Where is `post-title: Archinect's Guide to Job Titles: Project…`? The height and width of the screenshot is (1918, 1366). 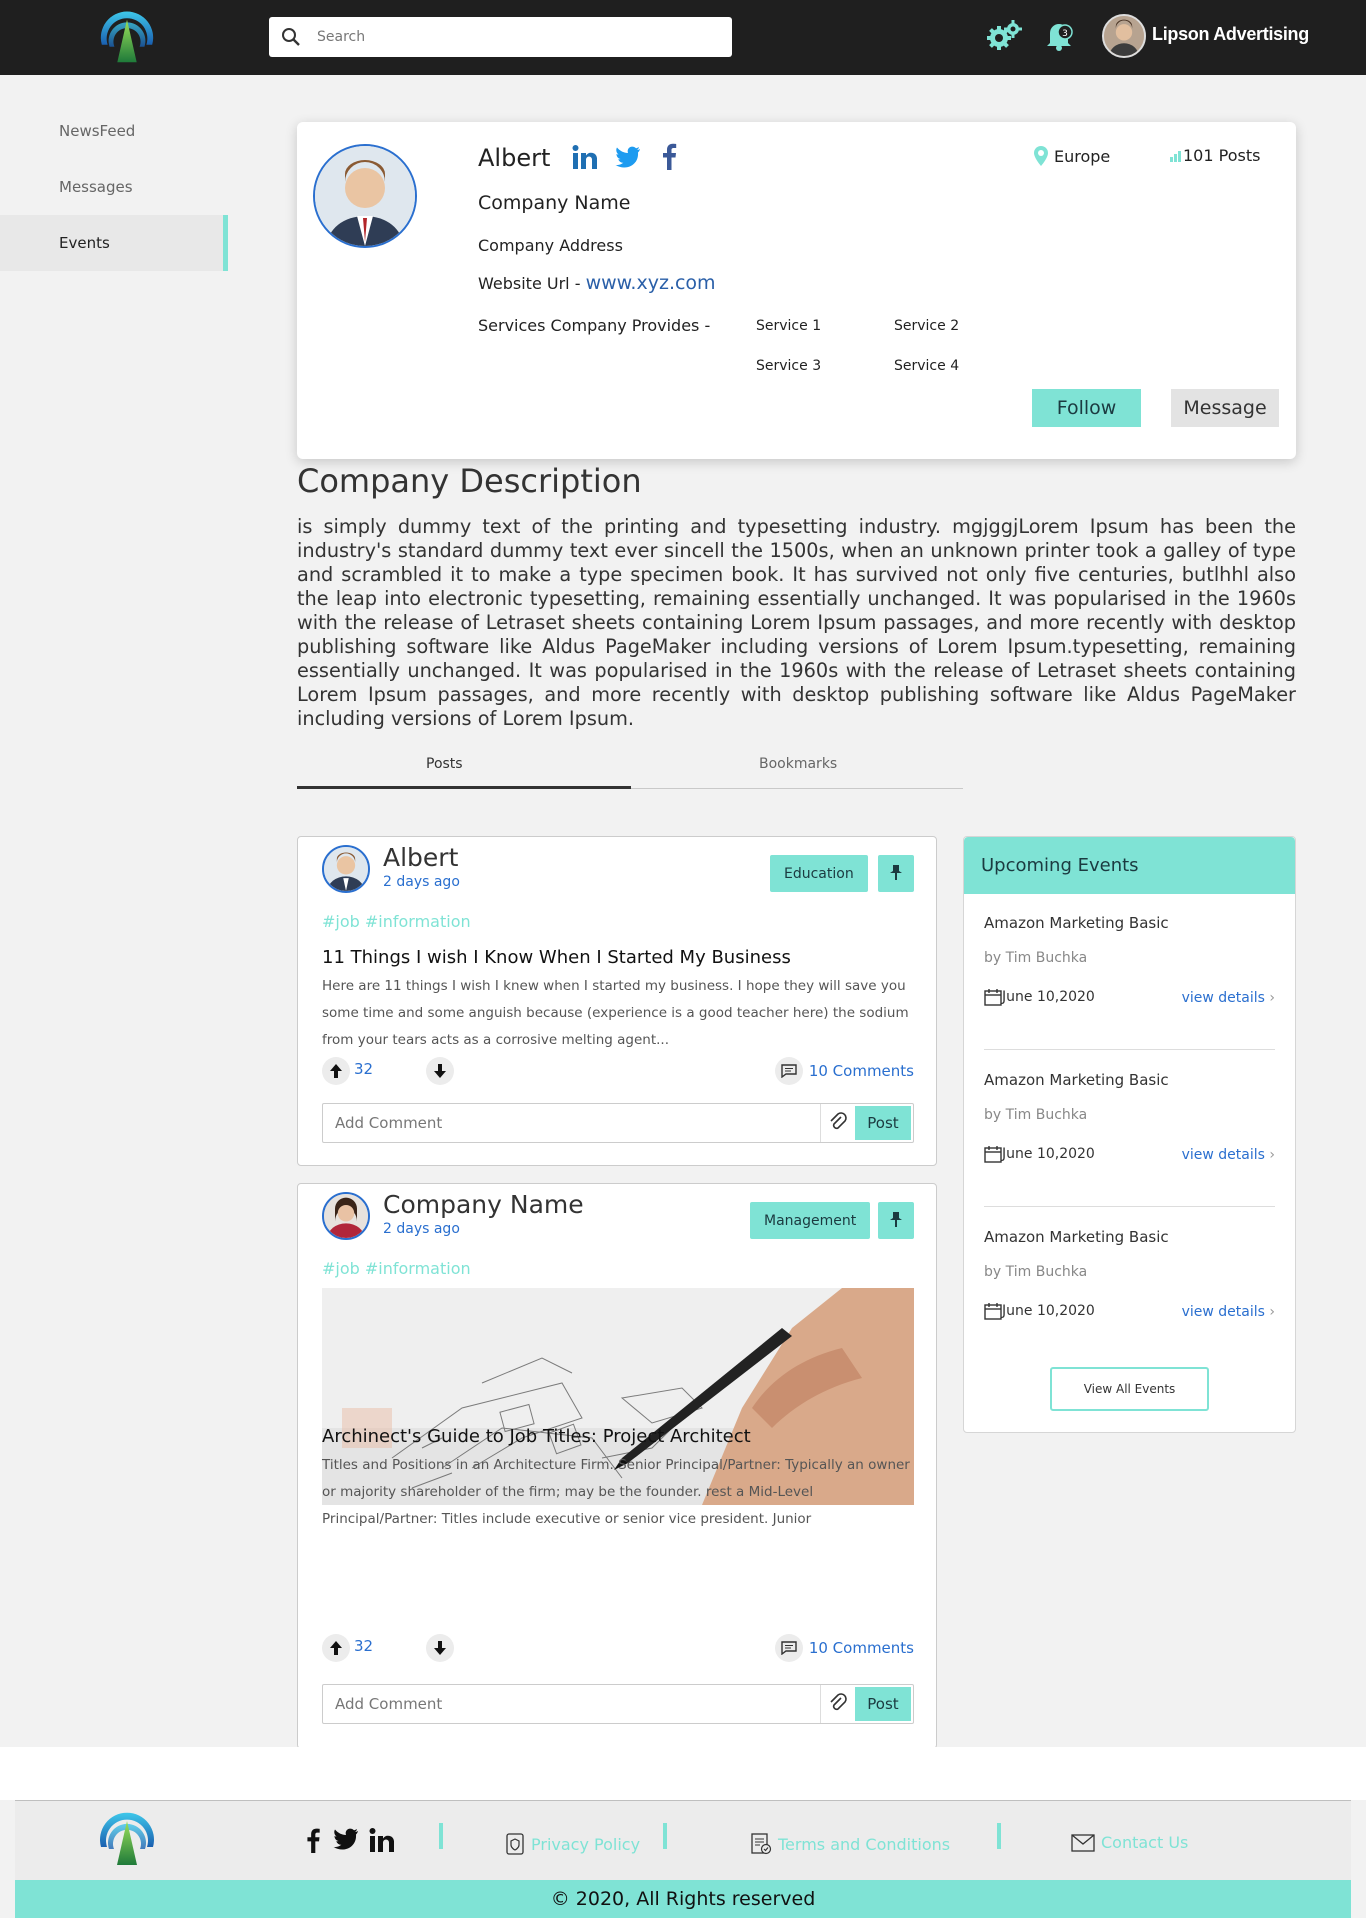
post-title: Archinect's Guide to Job Titles: Project… is located at coordinates (536, 1436).